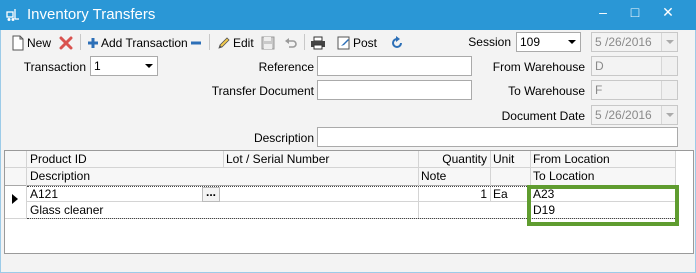  What do you see at coordinates (262, 91) in the screenshot?
I see `transfer-document-label: Transfer Document` at bounding box center [262, 91].